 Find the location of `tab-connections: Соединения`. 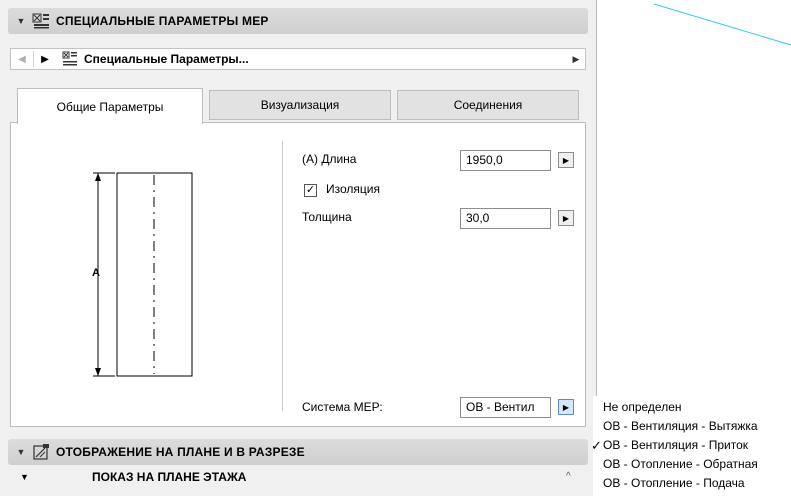

tab-connections: Соединения is located at coordinates (488, 105).